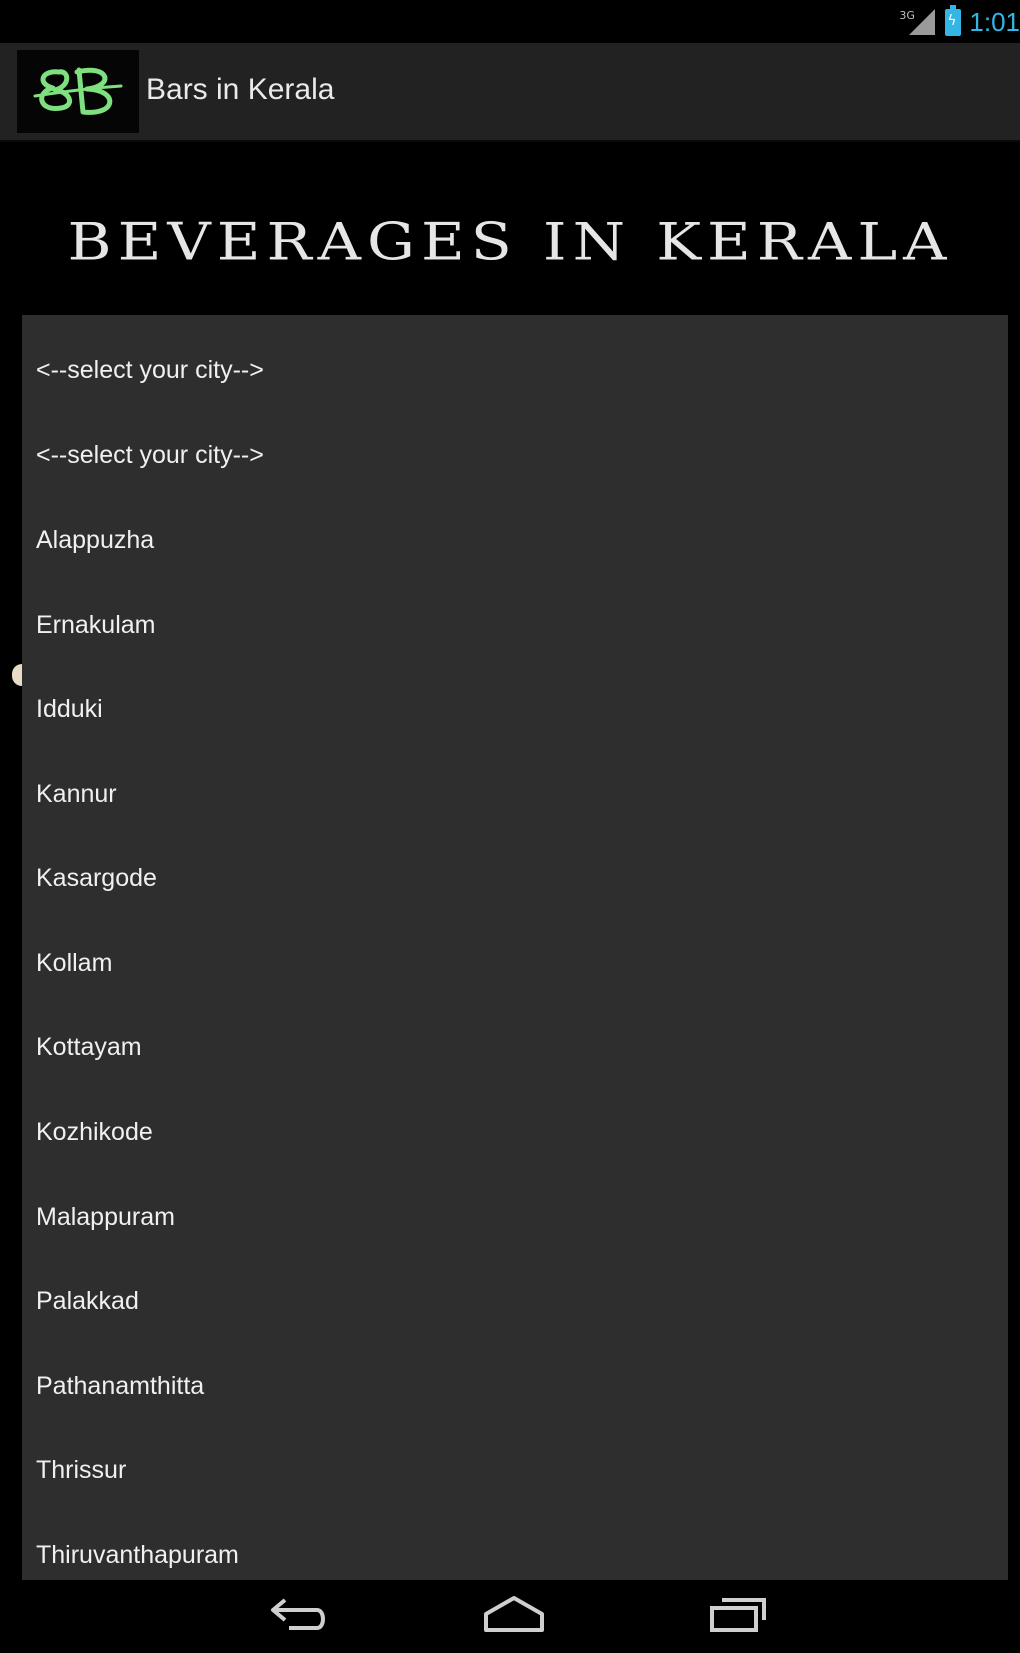  Describe the element at coordinates (89, 1047) in the screenshot. I see `dropdown-option: Kottayam` at that location.